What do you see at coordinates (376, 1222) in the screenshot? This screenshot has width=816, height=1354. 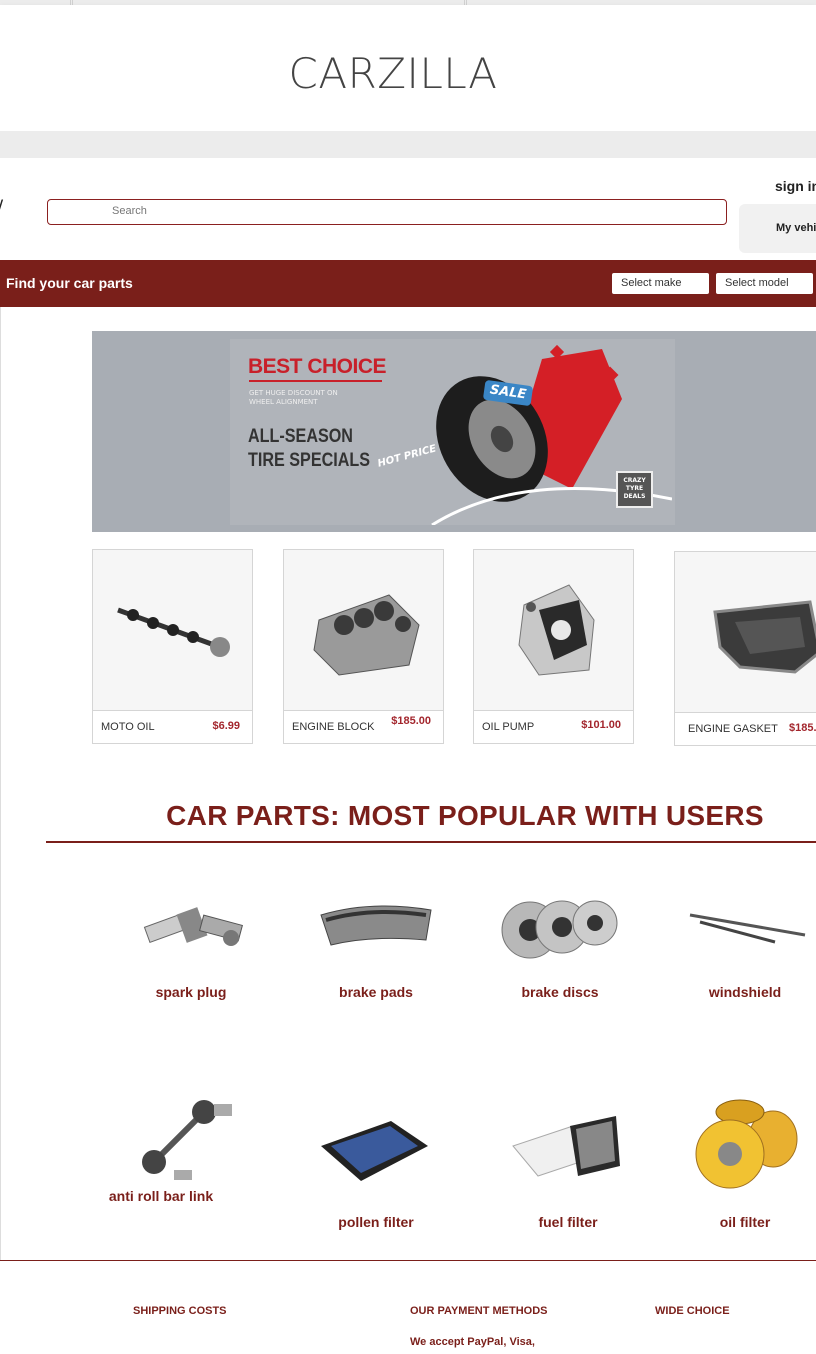 I see `category-label: pollen filter` at bounding box center [376, 1222].